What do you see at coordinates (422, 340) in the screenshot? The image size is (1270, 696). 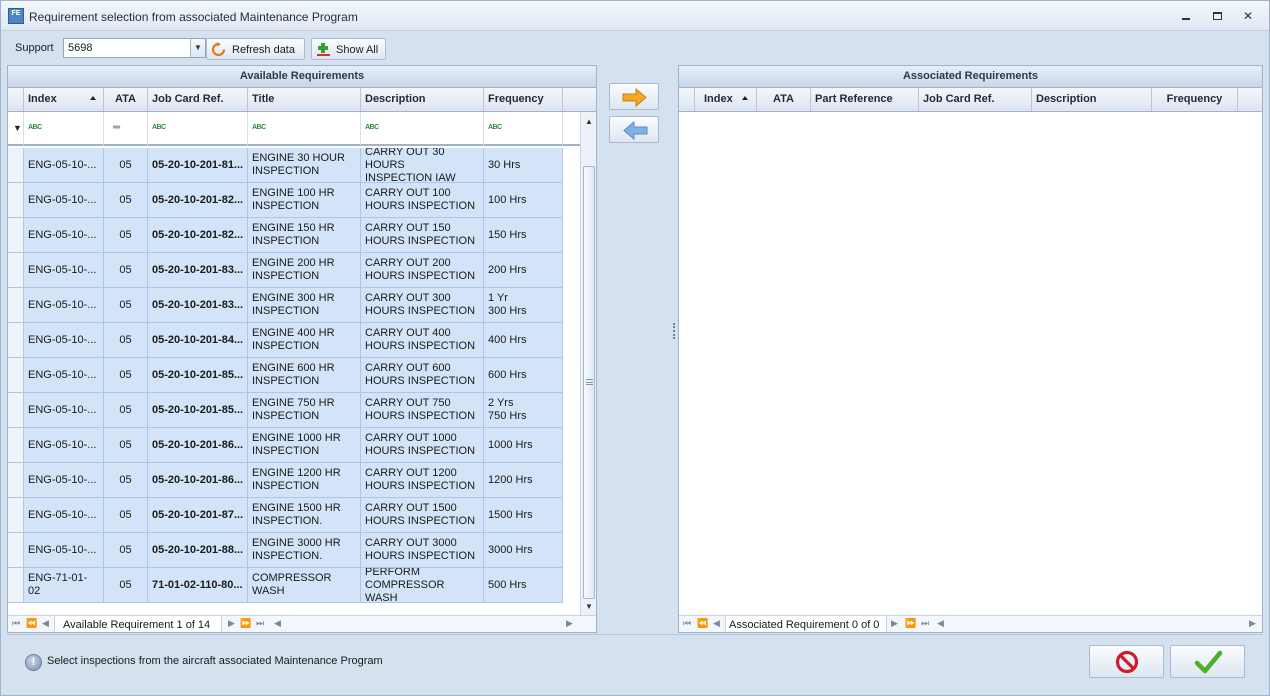 I see `cell-description: CARRY OUT 400 HOURS INSPECTION` at bounding box center [422, 340].